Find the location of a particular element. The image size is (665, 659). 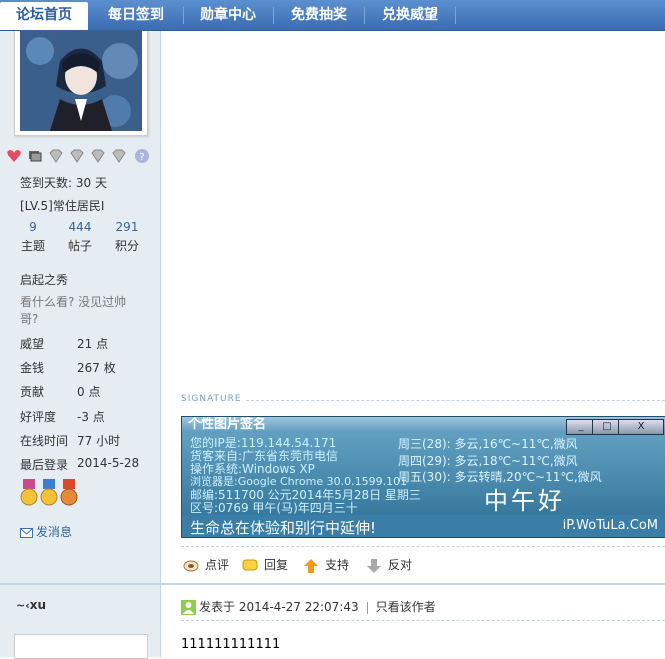

only-author-link: 只看该作者 is located at coordinates (406, 607).